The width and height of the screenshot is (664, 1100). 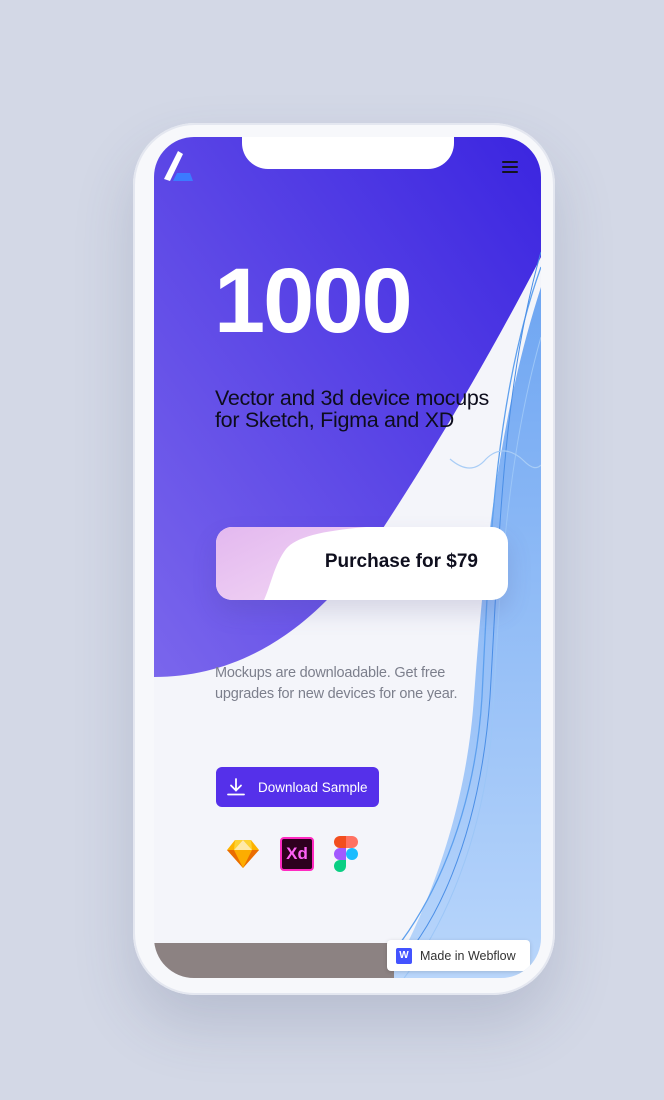 What do you see at coordinates (236, 787) in the screenshot?
I see `download-icon` at bounding box center [236, 787].